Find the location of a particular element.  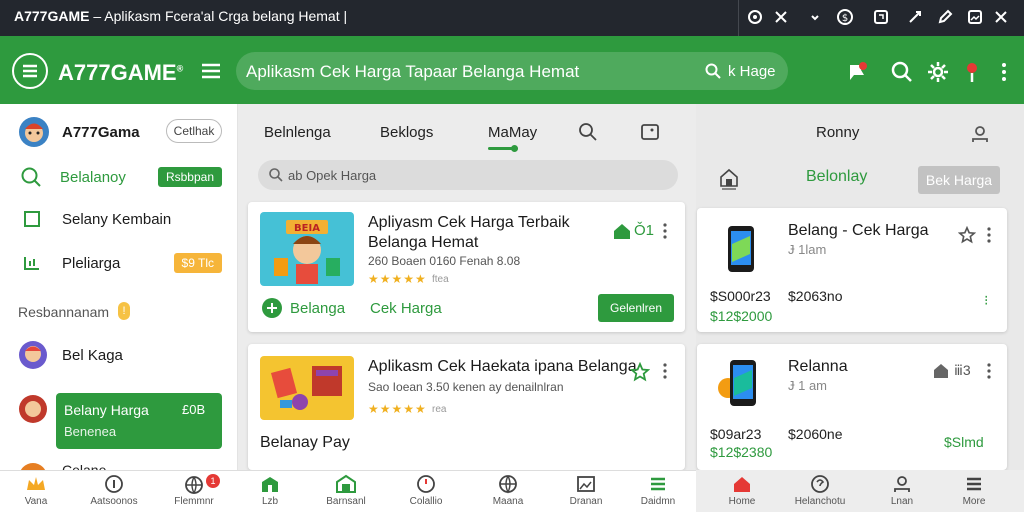

product-action-button: Gelenlren is located at coordinates (636, 308).